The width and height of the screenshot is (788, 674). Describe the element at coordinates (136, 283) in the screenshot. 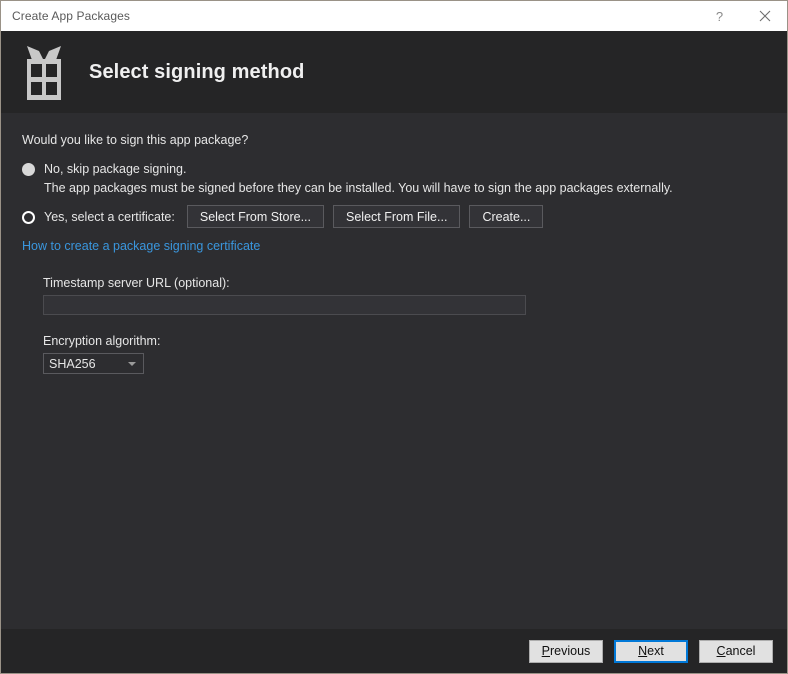

I see `timestamp-server-label: Timestamp server URL (optional):` at that location.